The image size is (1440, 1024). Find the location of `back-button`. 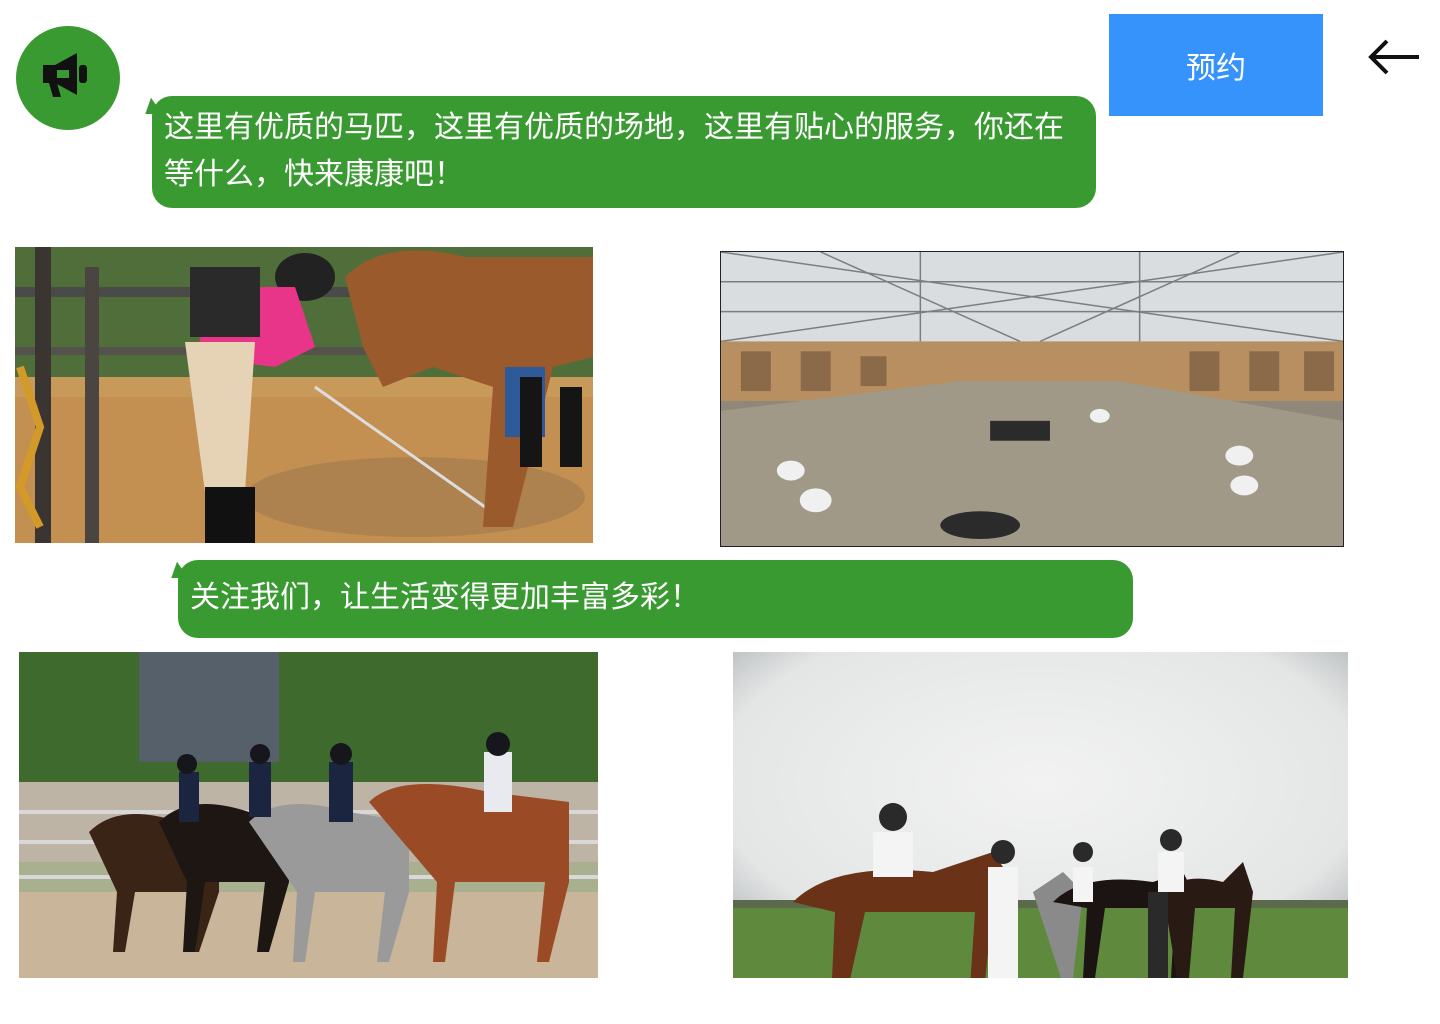

back-button is located at coordinates (1393, 59).